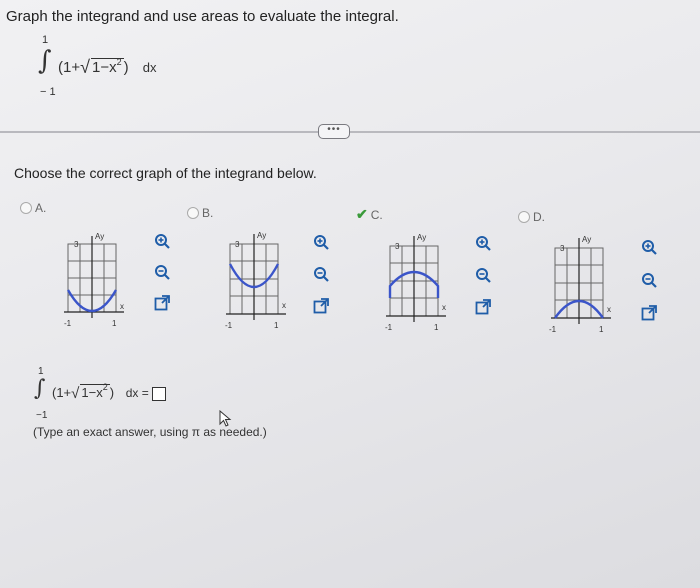 The width and height of the screenshot is (700, 588). What do you see at coordinates (149, 67) in the screenshot?
I see `dx-label: dx` at bounding box center [149, 67].